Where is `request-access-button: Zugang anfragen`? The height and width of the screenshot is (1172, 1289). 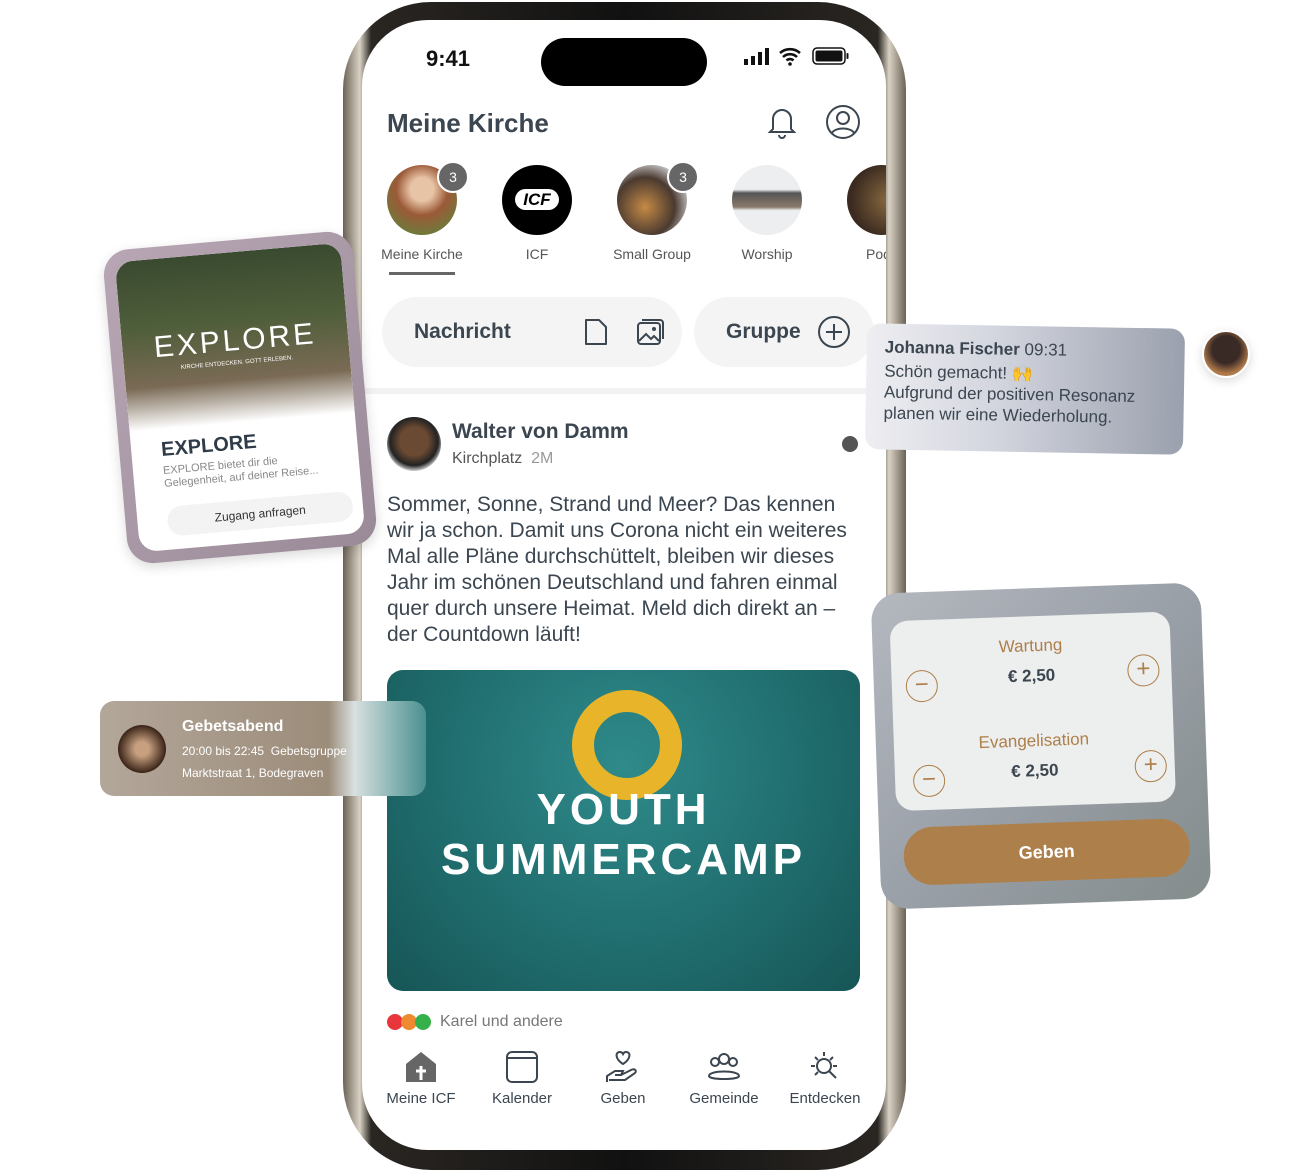 request-access-button: Zugang anfragen is located at coordinates (260, 513).